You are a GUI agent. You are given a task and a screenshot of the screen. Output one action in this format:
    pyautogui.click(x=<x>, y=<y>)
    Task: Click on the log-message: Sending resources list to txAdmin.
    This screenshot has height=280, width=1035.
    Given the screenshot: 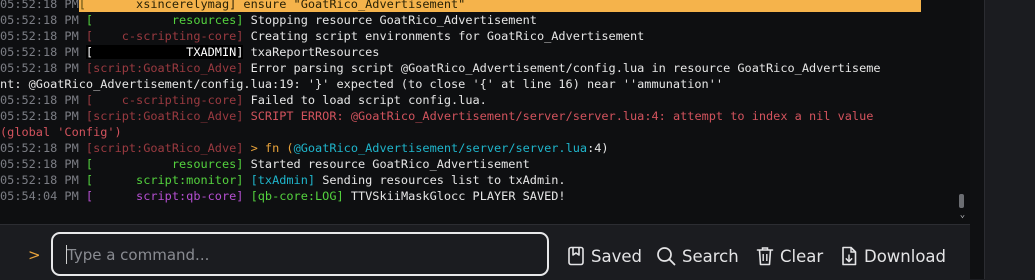 What is the action you would take?
    pyautogui.click(x=440, y=180)
    